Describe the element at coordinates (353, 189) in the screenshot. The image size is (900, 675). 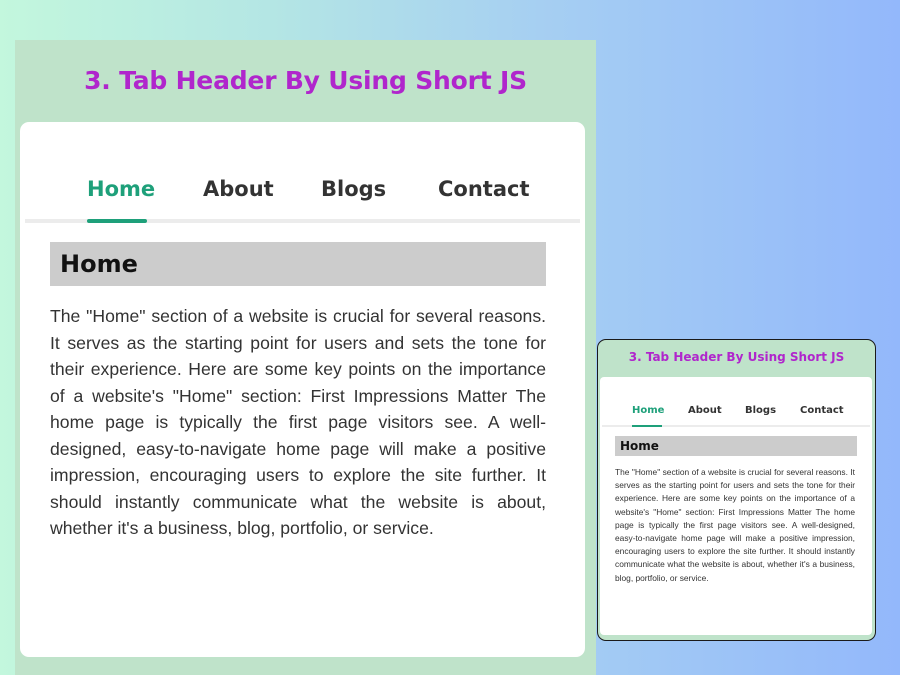
I see `tab-blogs: Blogs` at that location.